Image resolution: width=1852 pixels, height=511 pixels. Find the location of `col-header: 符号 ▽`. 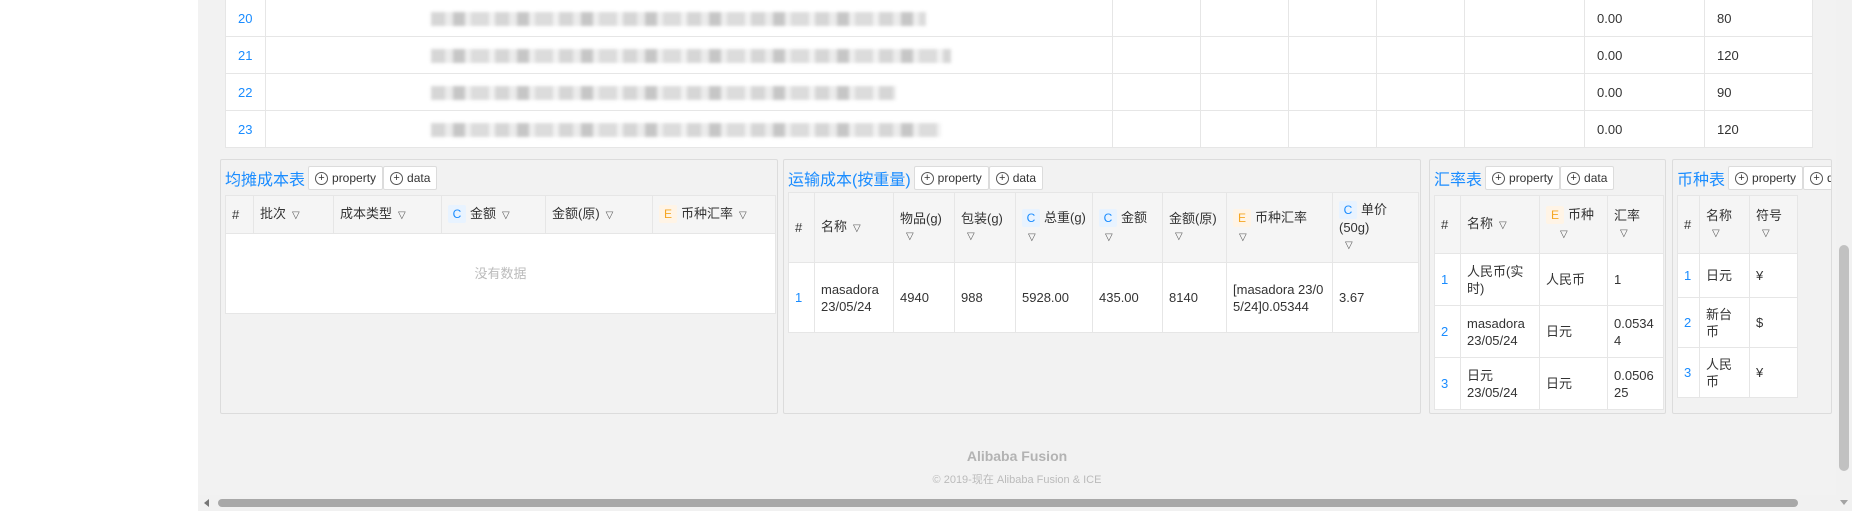

col-header: 符号 ▽ is located at coordinates (1773, 224).